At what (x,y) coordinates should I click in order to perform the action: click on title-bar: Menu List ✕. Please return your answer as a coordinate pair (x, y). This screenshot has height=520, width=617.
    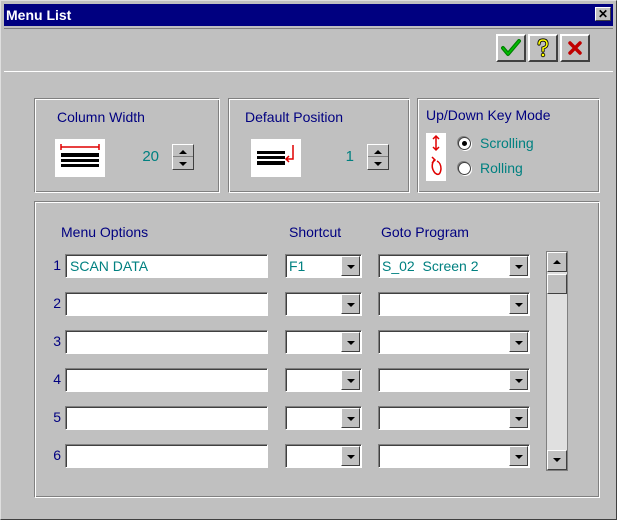
    Looking at the image, I should click on (308, 15).